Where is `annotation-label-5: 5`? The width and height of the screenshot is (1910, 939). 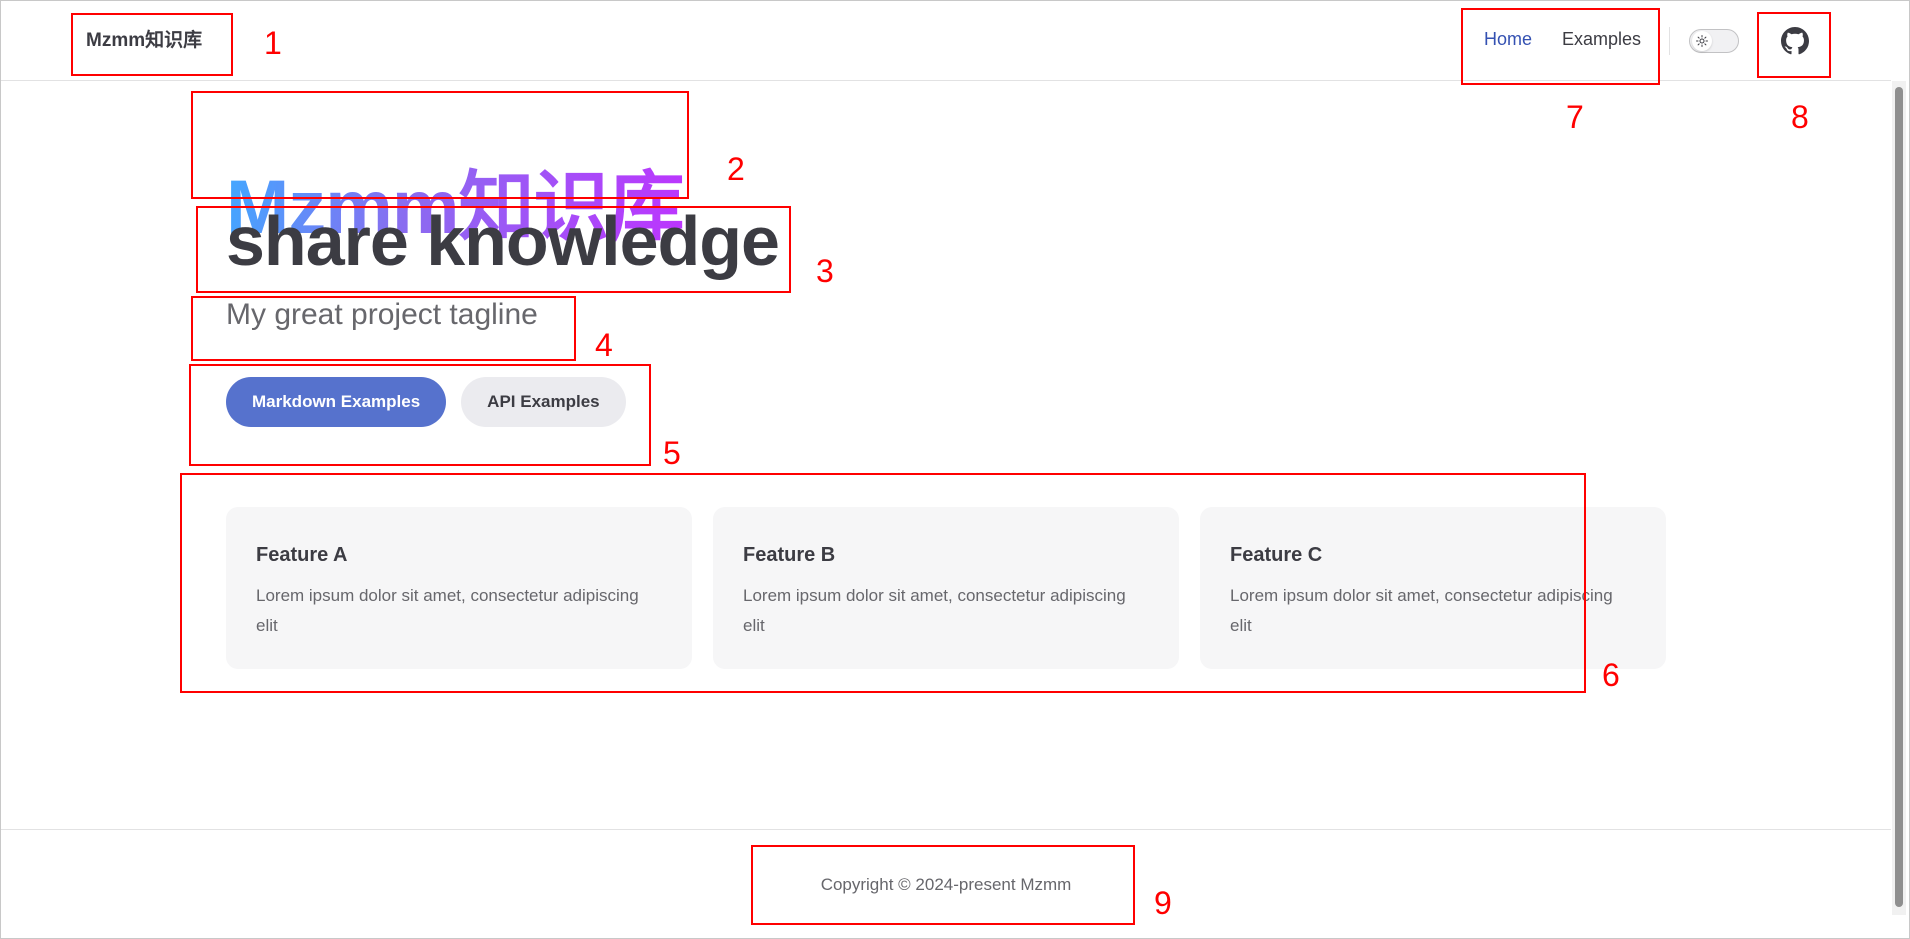
annotation-label-5: 5 is located at coordinates (672, 453).